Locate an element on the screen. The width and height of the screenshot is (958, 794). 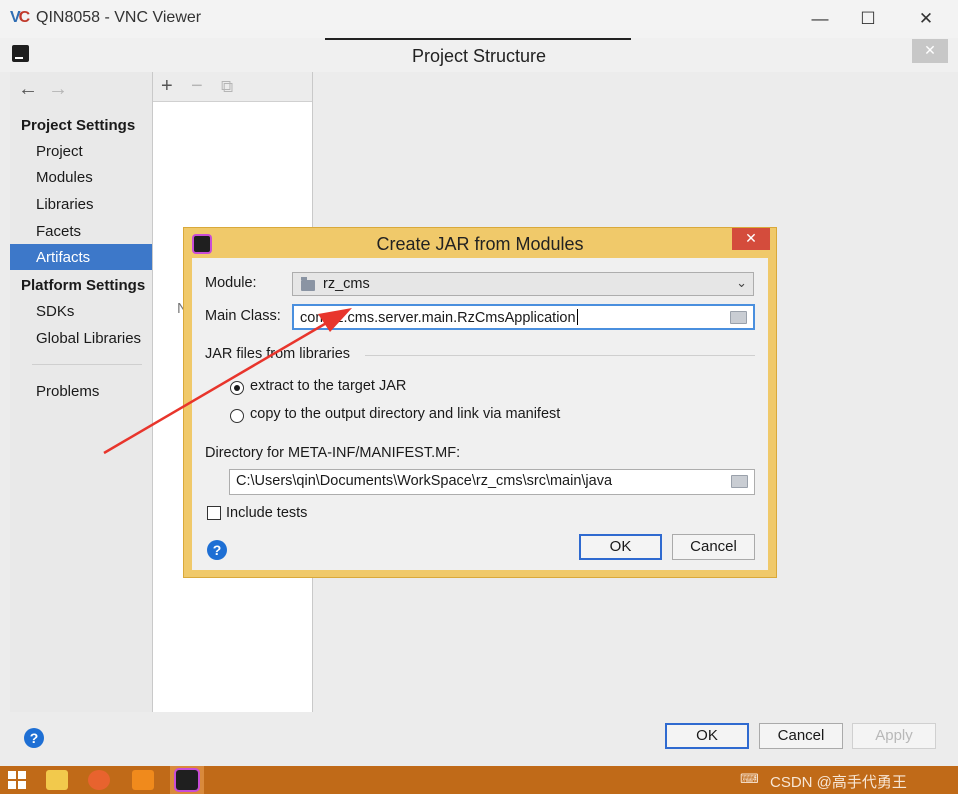
nav-arrows: ← → is located at coordinates (43, 89).